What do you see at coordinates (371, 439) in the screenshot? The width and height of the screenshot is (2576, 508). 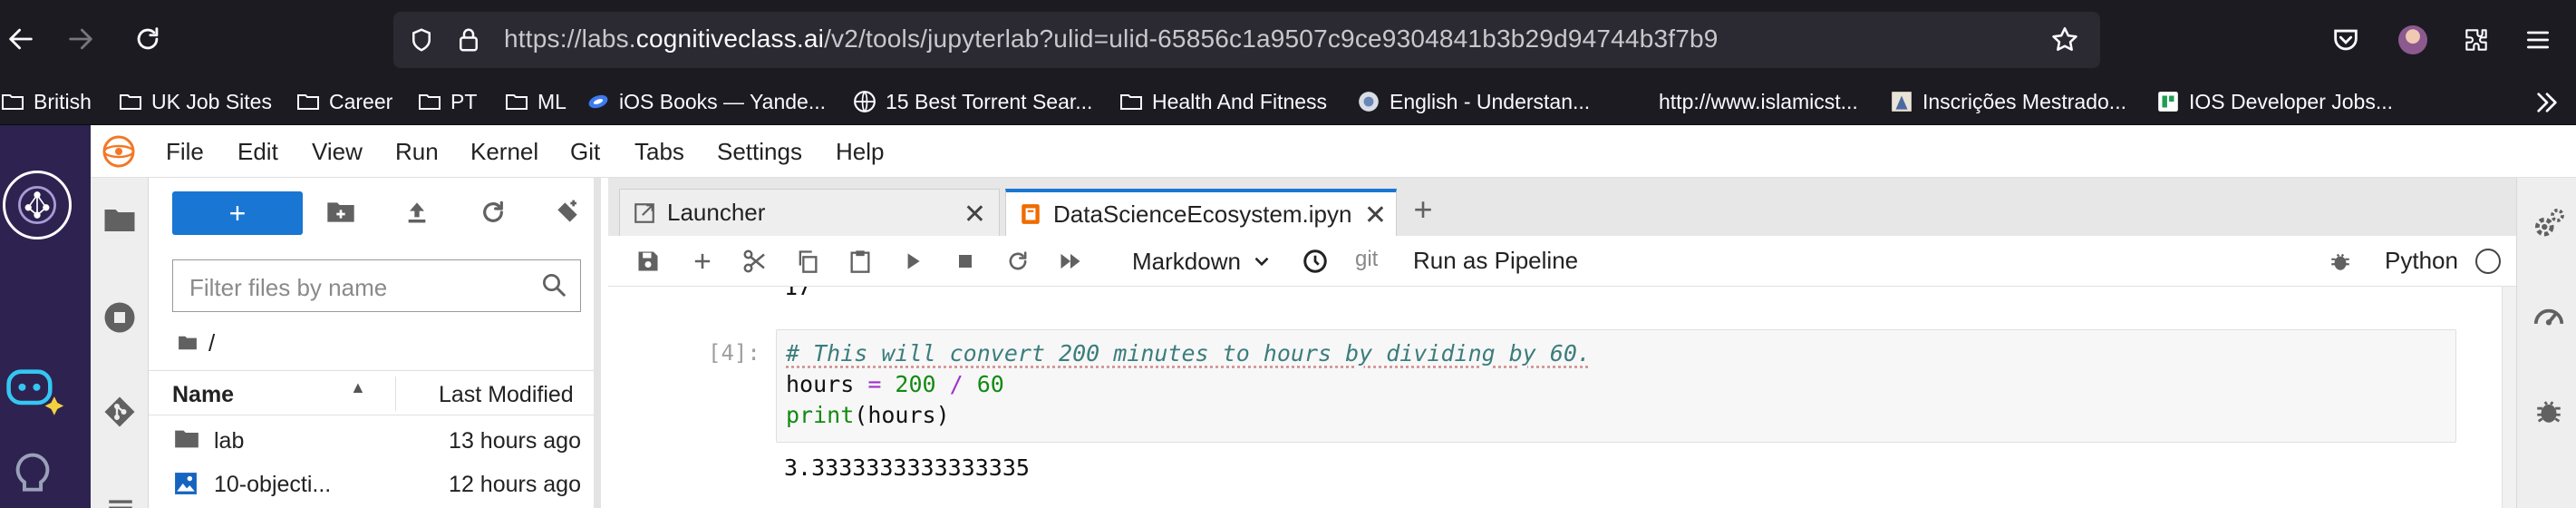 I see `file-row: lab 13 hours ago` at bounding box center [371, 439].